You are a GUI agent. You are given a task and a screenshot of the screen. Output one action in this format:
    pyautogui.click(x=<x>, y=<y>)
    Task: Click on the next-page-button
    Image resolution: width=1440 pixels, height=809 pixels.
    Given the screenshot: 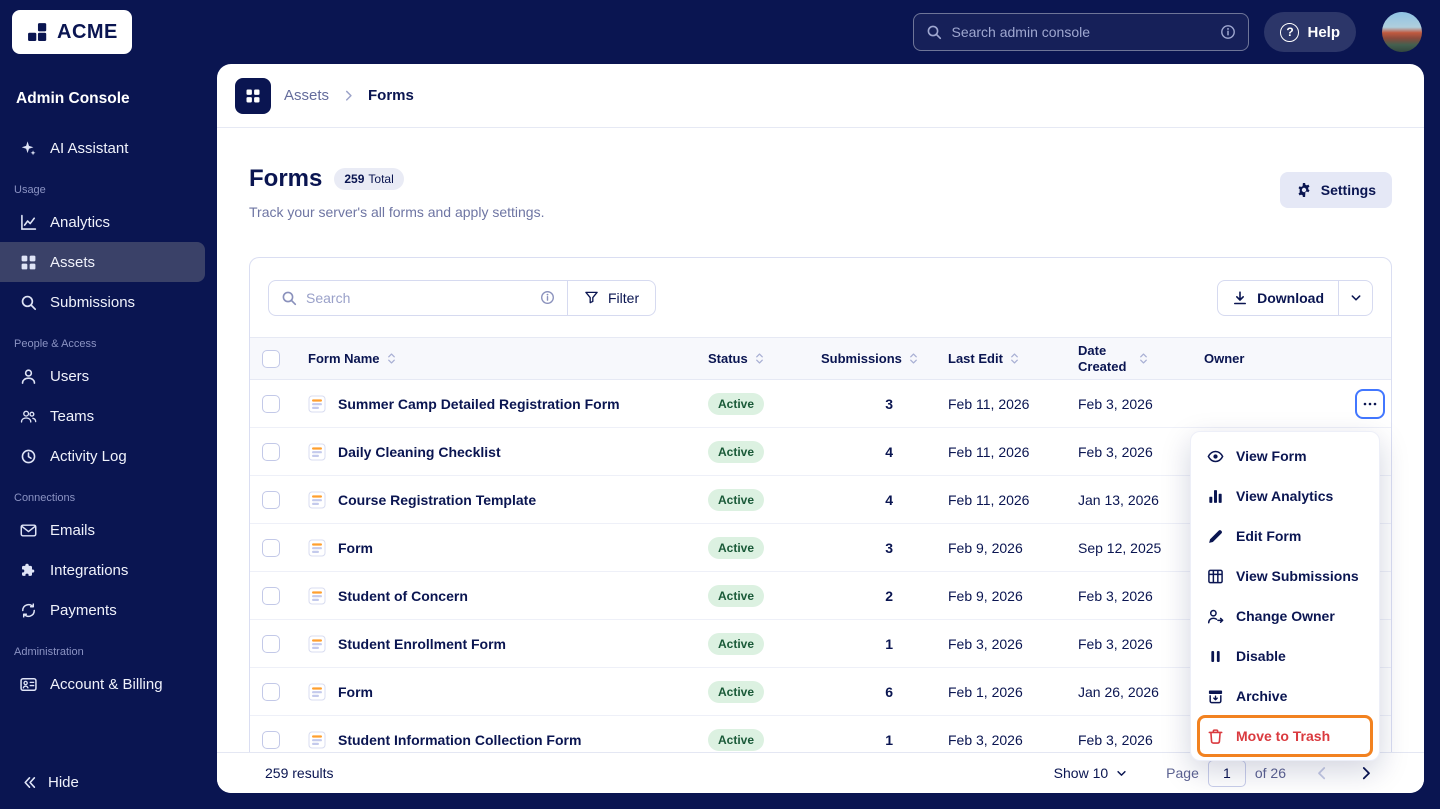 What is the action you would take?
    pyautogui.click(x=1366, y=773)
    